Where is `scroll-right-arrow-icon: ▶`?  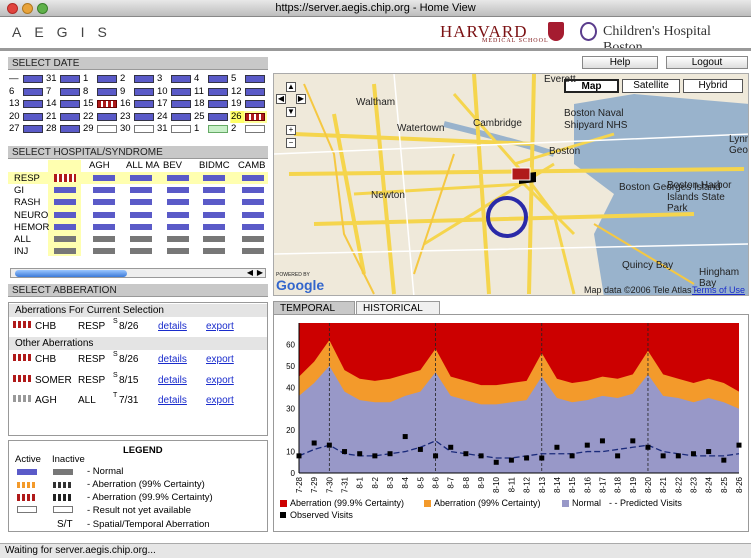 scroll-right-arrow-icon: ▶ is located at coordinates (260, 272).